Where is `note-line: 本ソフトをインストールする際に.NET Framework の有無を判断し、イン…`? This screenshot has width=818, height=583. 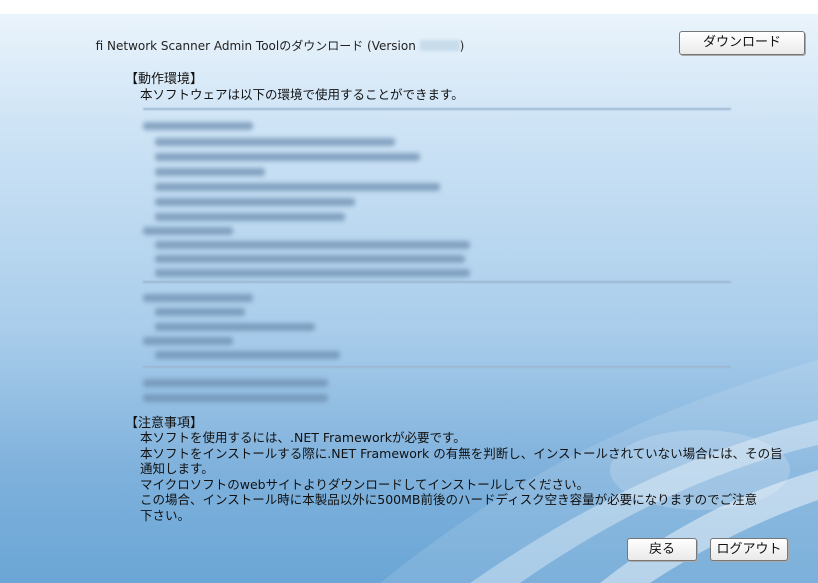
note-line: 本ソフトをインストールする際に.NET Framework の有無を判断し、イン… is located at coordinates (461, 453).